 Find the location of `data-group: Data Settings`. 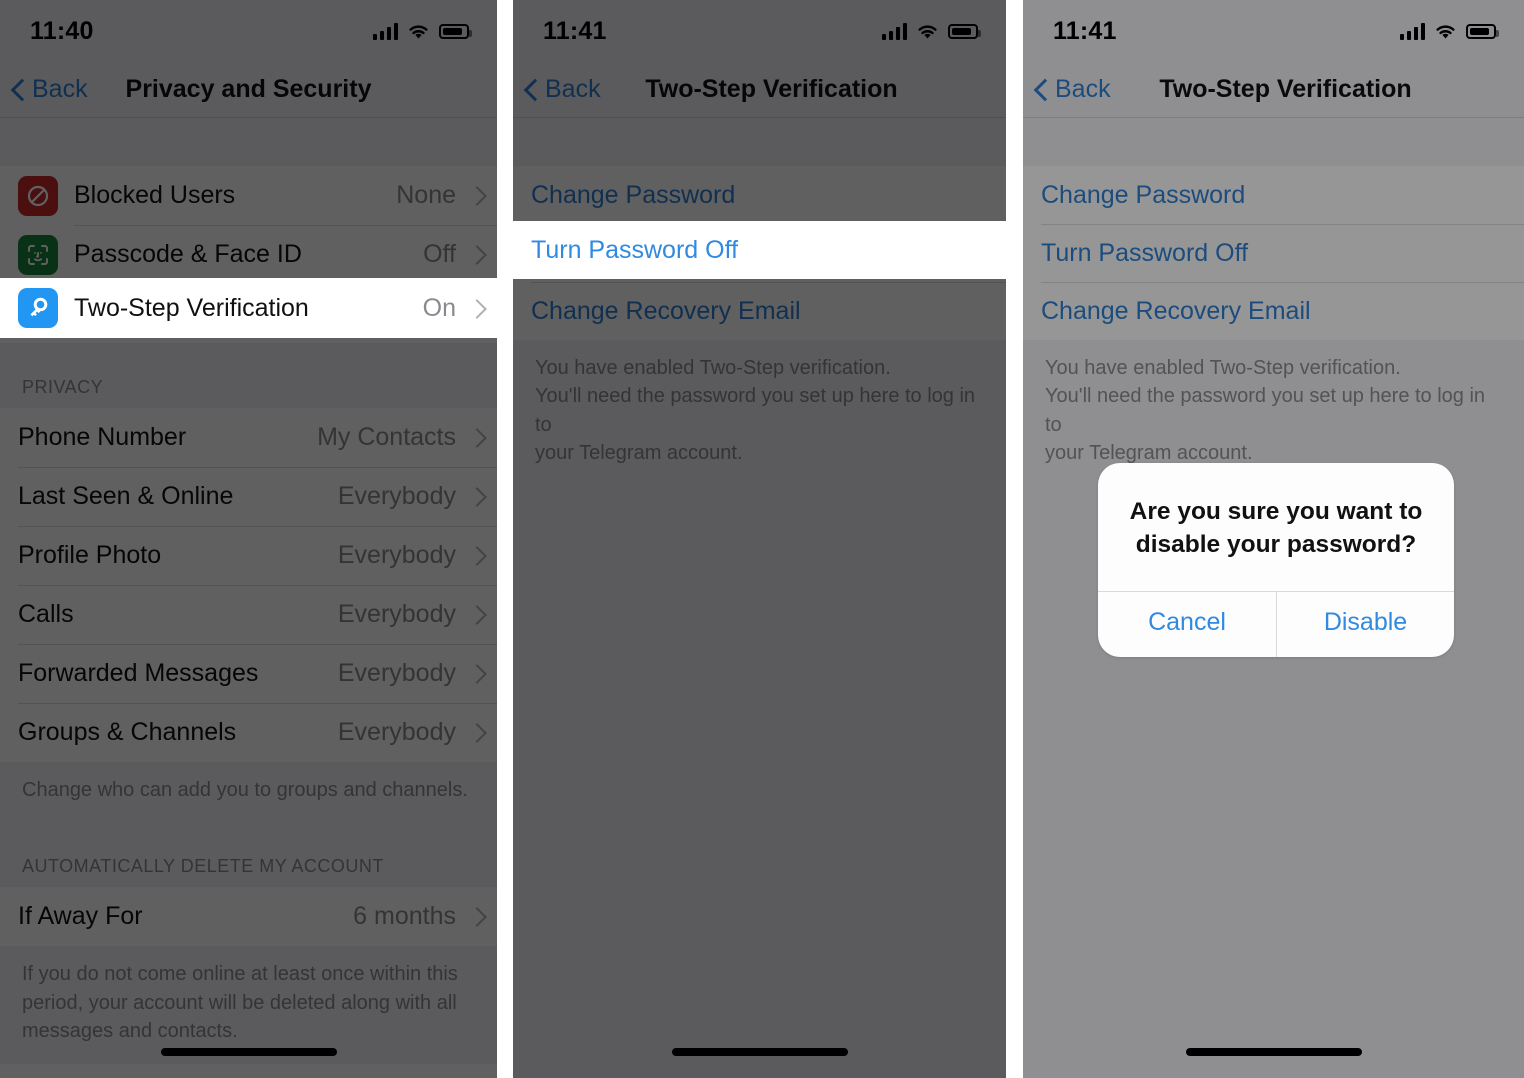

data-group: Data Settings is located at coordinates (248, 1070).